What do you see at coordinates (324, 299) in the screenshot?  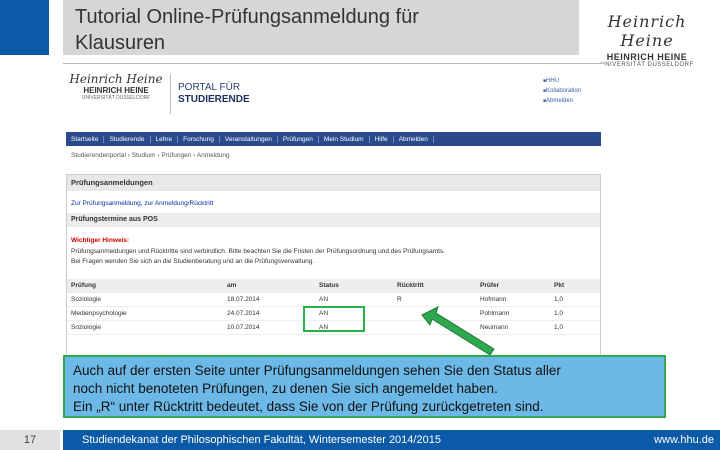 I see `table-cell: AN` at bounding box center [324, 299].